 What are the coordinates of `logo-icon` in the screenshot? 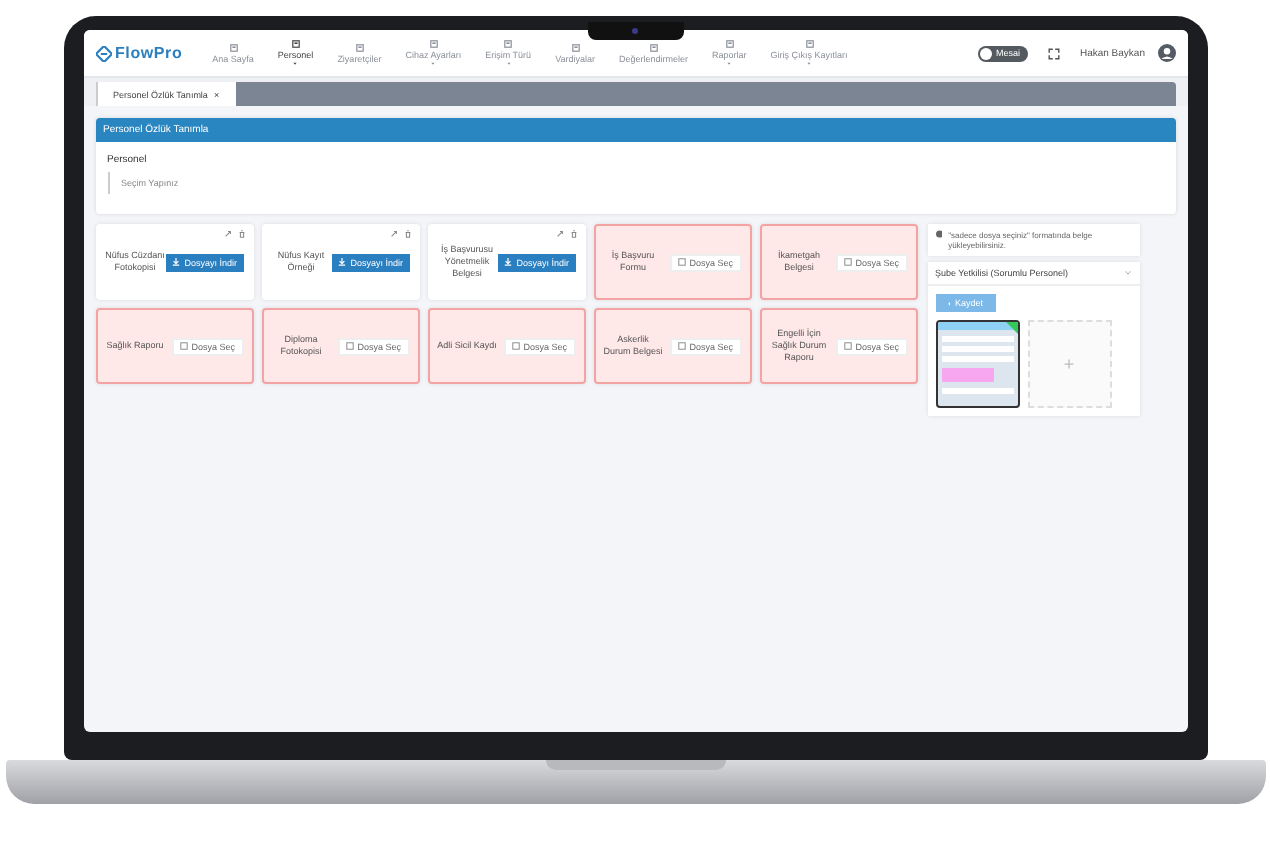 It's located at (103, 53).